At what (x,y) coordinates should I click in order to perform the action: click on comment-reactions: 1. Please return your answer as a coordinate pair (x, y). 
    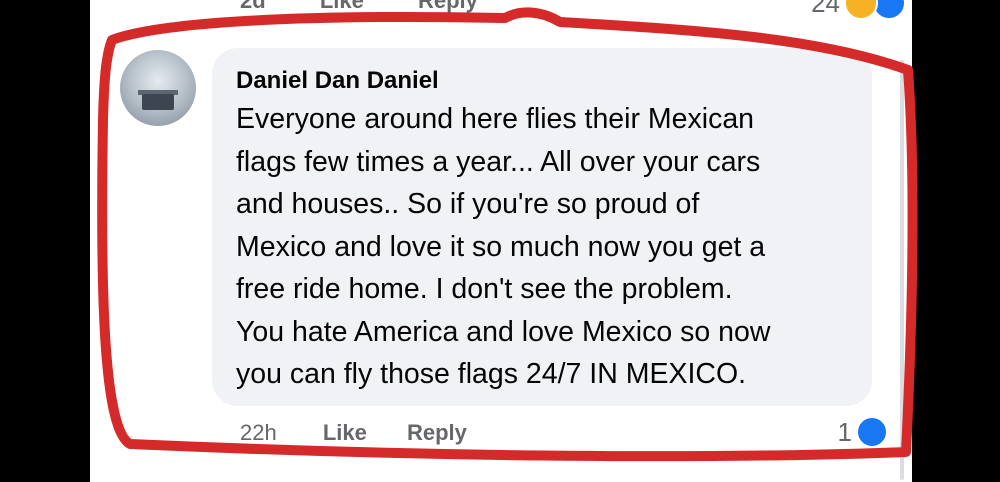
    Looking at the image, I should click on (863, 432).